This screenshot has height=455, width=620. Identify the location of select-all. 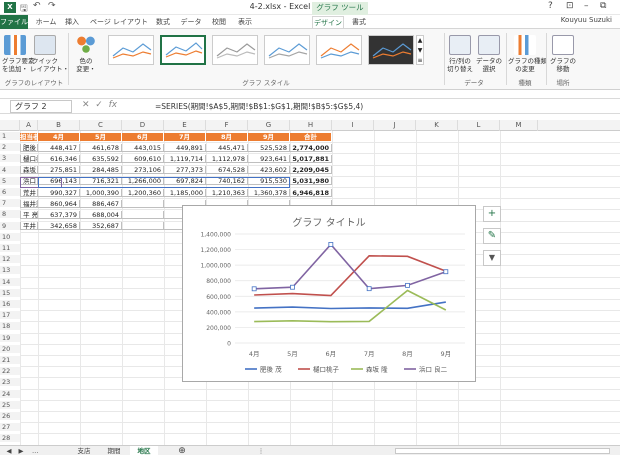
(10, 125).